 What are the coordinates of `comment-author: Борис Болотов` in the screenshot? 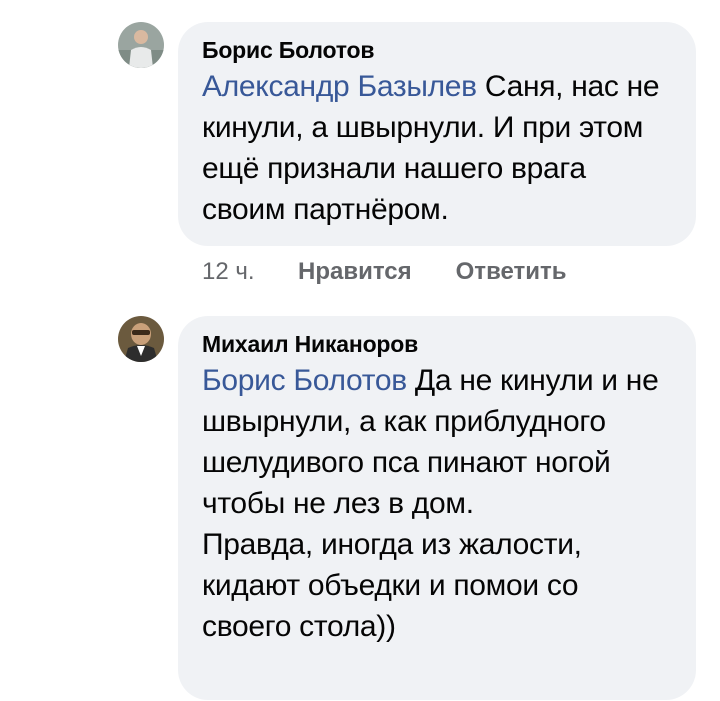 It's located at (438, 50).